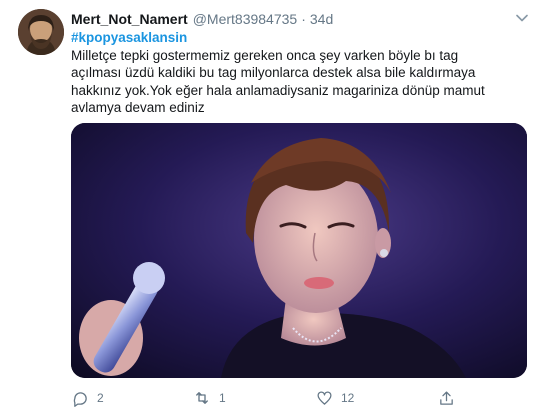 This screenshot has width=549, height=419. I want to click on avatar, so click(41, 32).